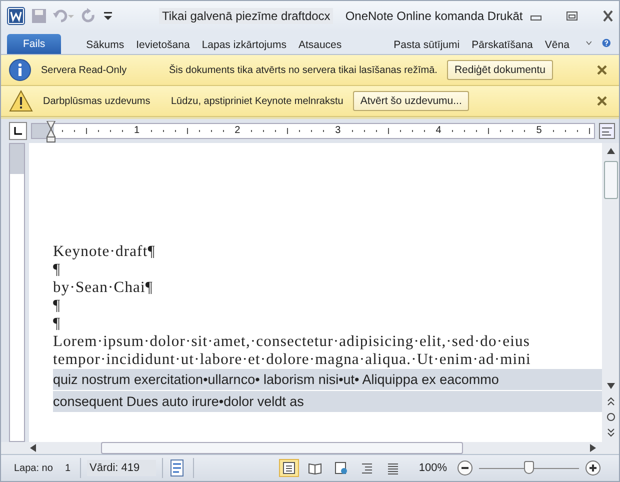 The image size is (620, 482). I want to click on info-icon, so click(20, 70).